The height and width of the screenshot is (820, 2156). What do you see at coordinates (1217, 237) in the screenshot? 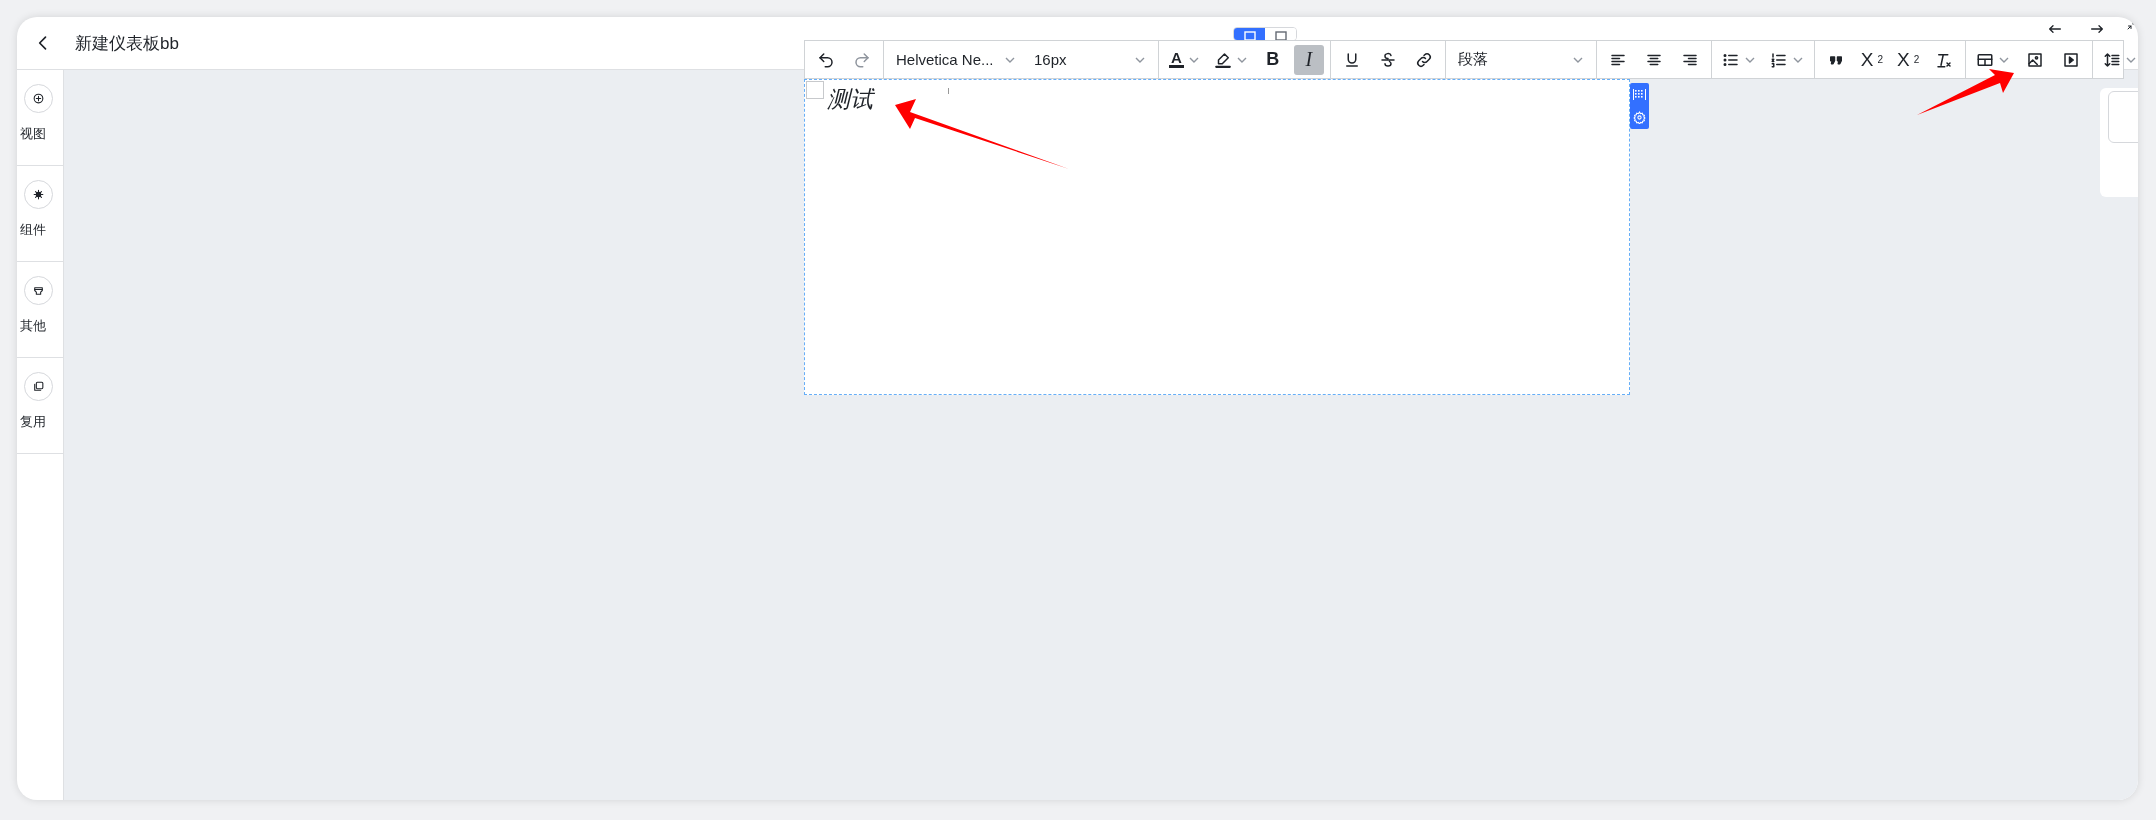
I see `rich-text-editor: 测试` at bounding box center [1217, 237].